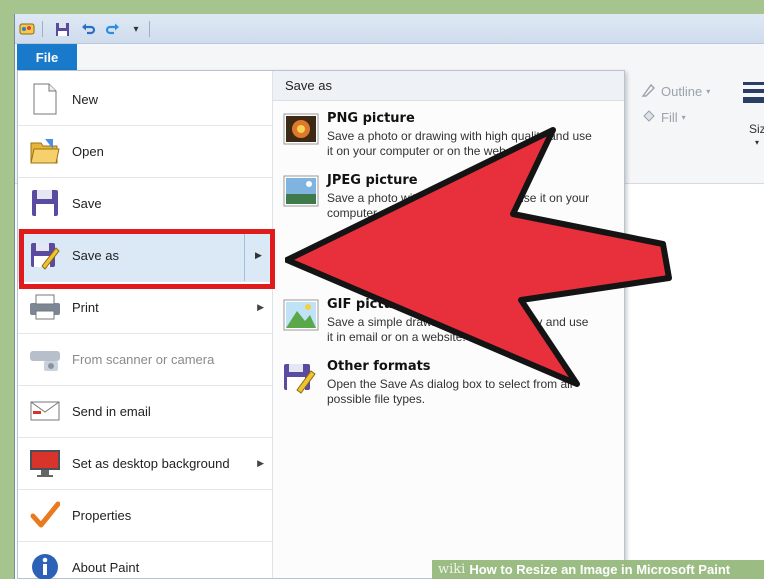 This screenshot has width=764, height=579. I want to click on menu-item-label: Properties, so click(102, 515).